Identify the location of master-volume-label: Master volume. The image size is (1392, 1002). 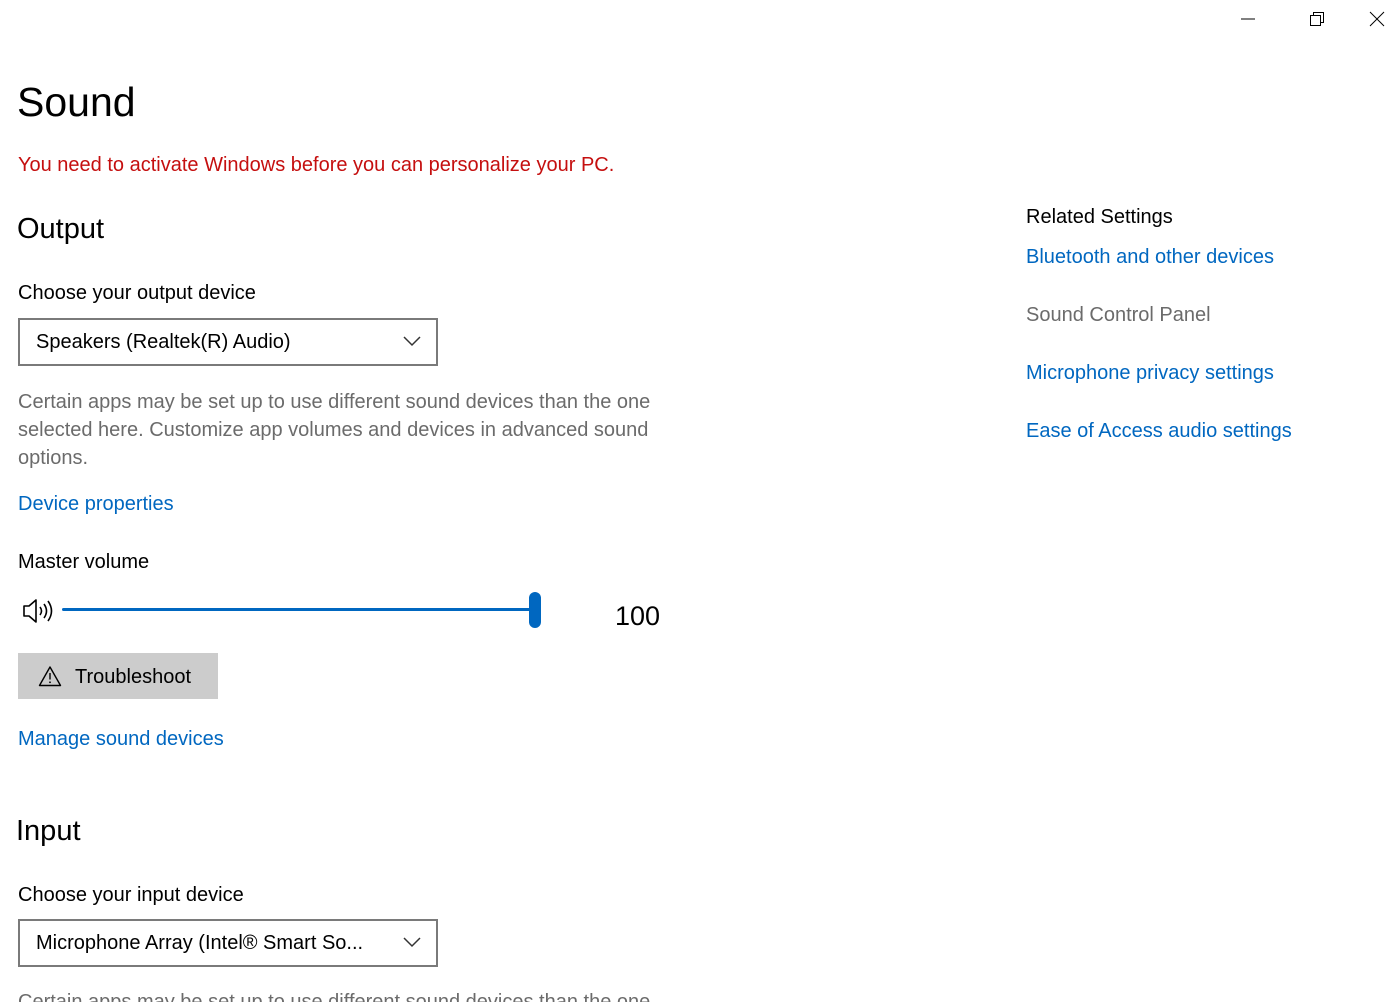
(84, 562).